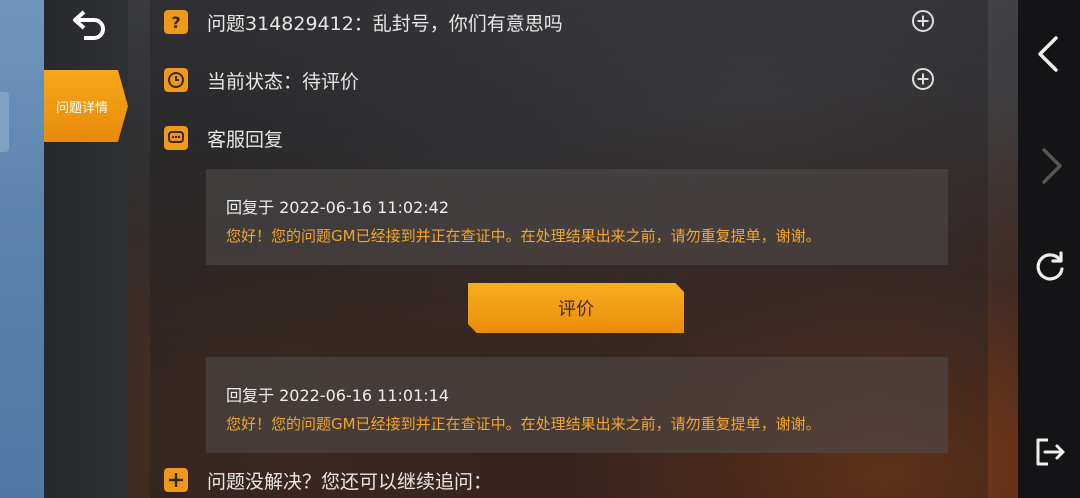 This screenshot has width=1080, height=498. I want to click on rate-button: 评价, so click(576, 308).